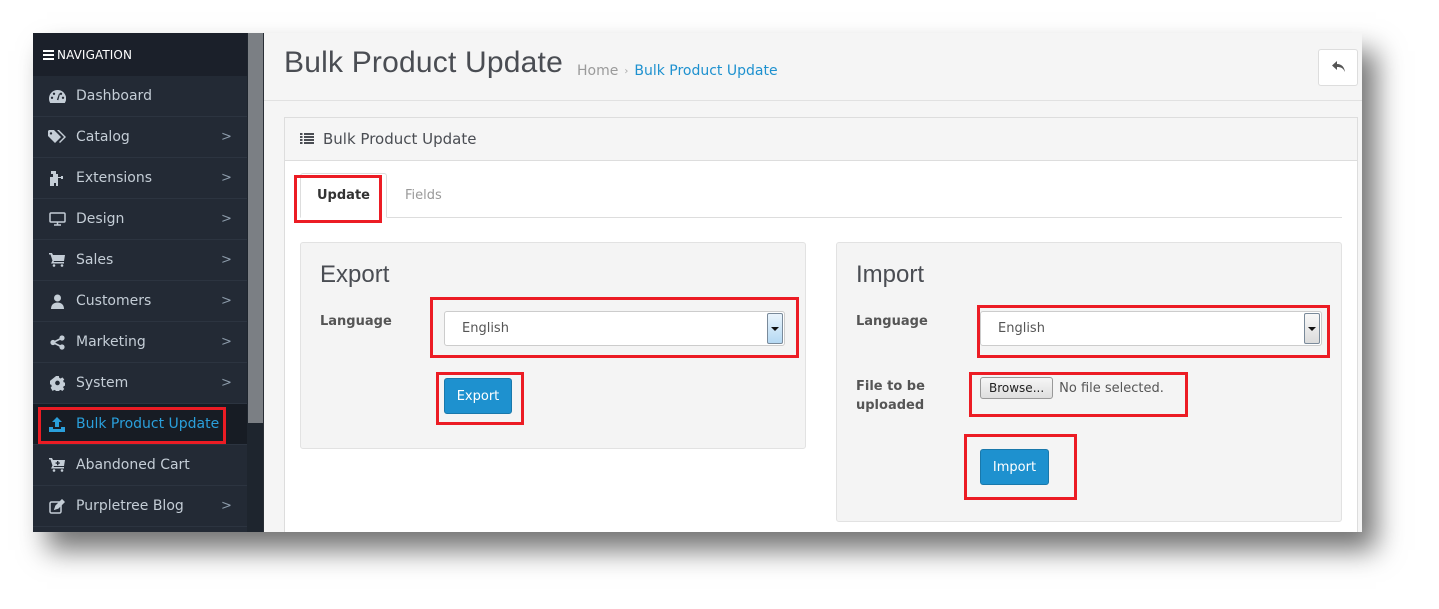 This screenshot has height=609, width=1439. Describe the element at coordinates (111, 342) in the screenshot. I see `sidebar-item-label: Marketing` at that location.